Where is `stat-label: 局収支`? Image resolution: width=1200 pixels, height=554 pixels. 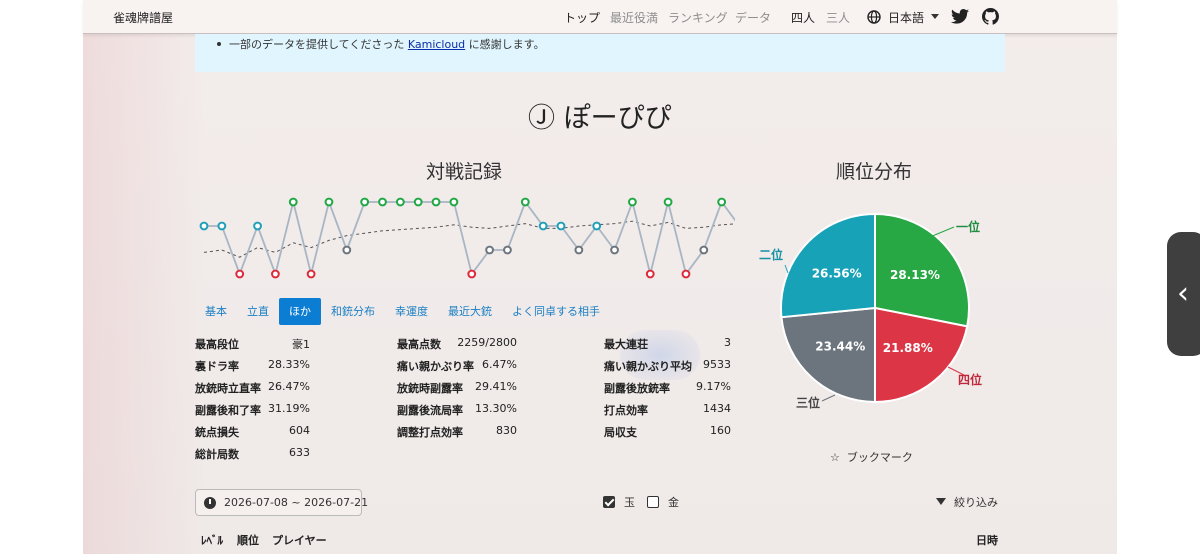 stat-label: 局収支 is located at coordinates (620, 432).